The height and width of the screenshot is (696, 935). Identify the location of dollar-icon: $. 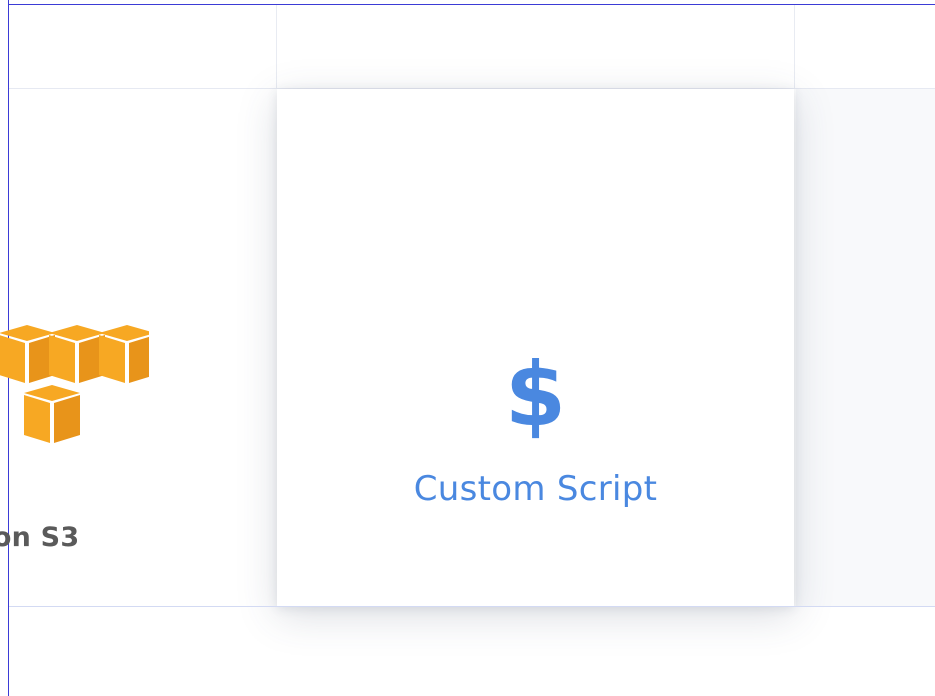
(535, 394).